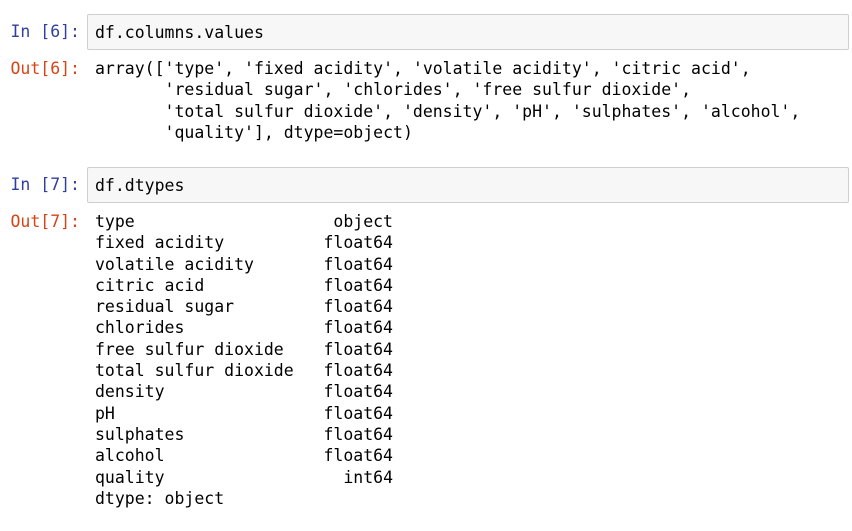 Image resolution: width=852 pixels, height=531 pixels. What do you see at coordinates (140, 328) in the screenshot?
I see `column-name: chlorides` at bounding box center [140, 328].